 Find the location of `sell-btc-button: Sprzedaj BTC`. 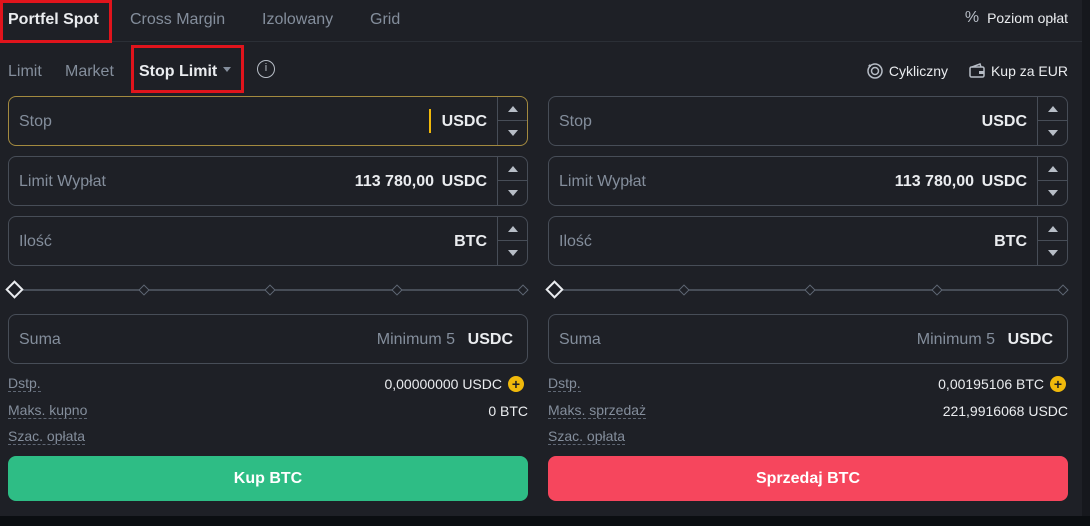

sell-btc-button: Sprzedaj BTC is located at coordinates (808, 478).